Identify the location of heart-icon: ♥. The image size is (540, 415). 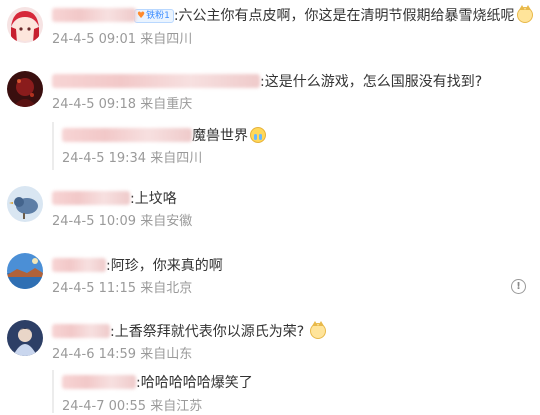
(141, 16).